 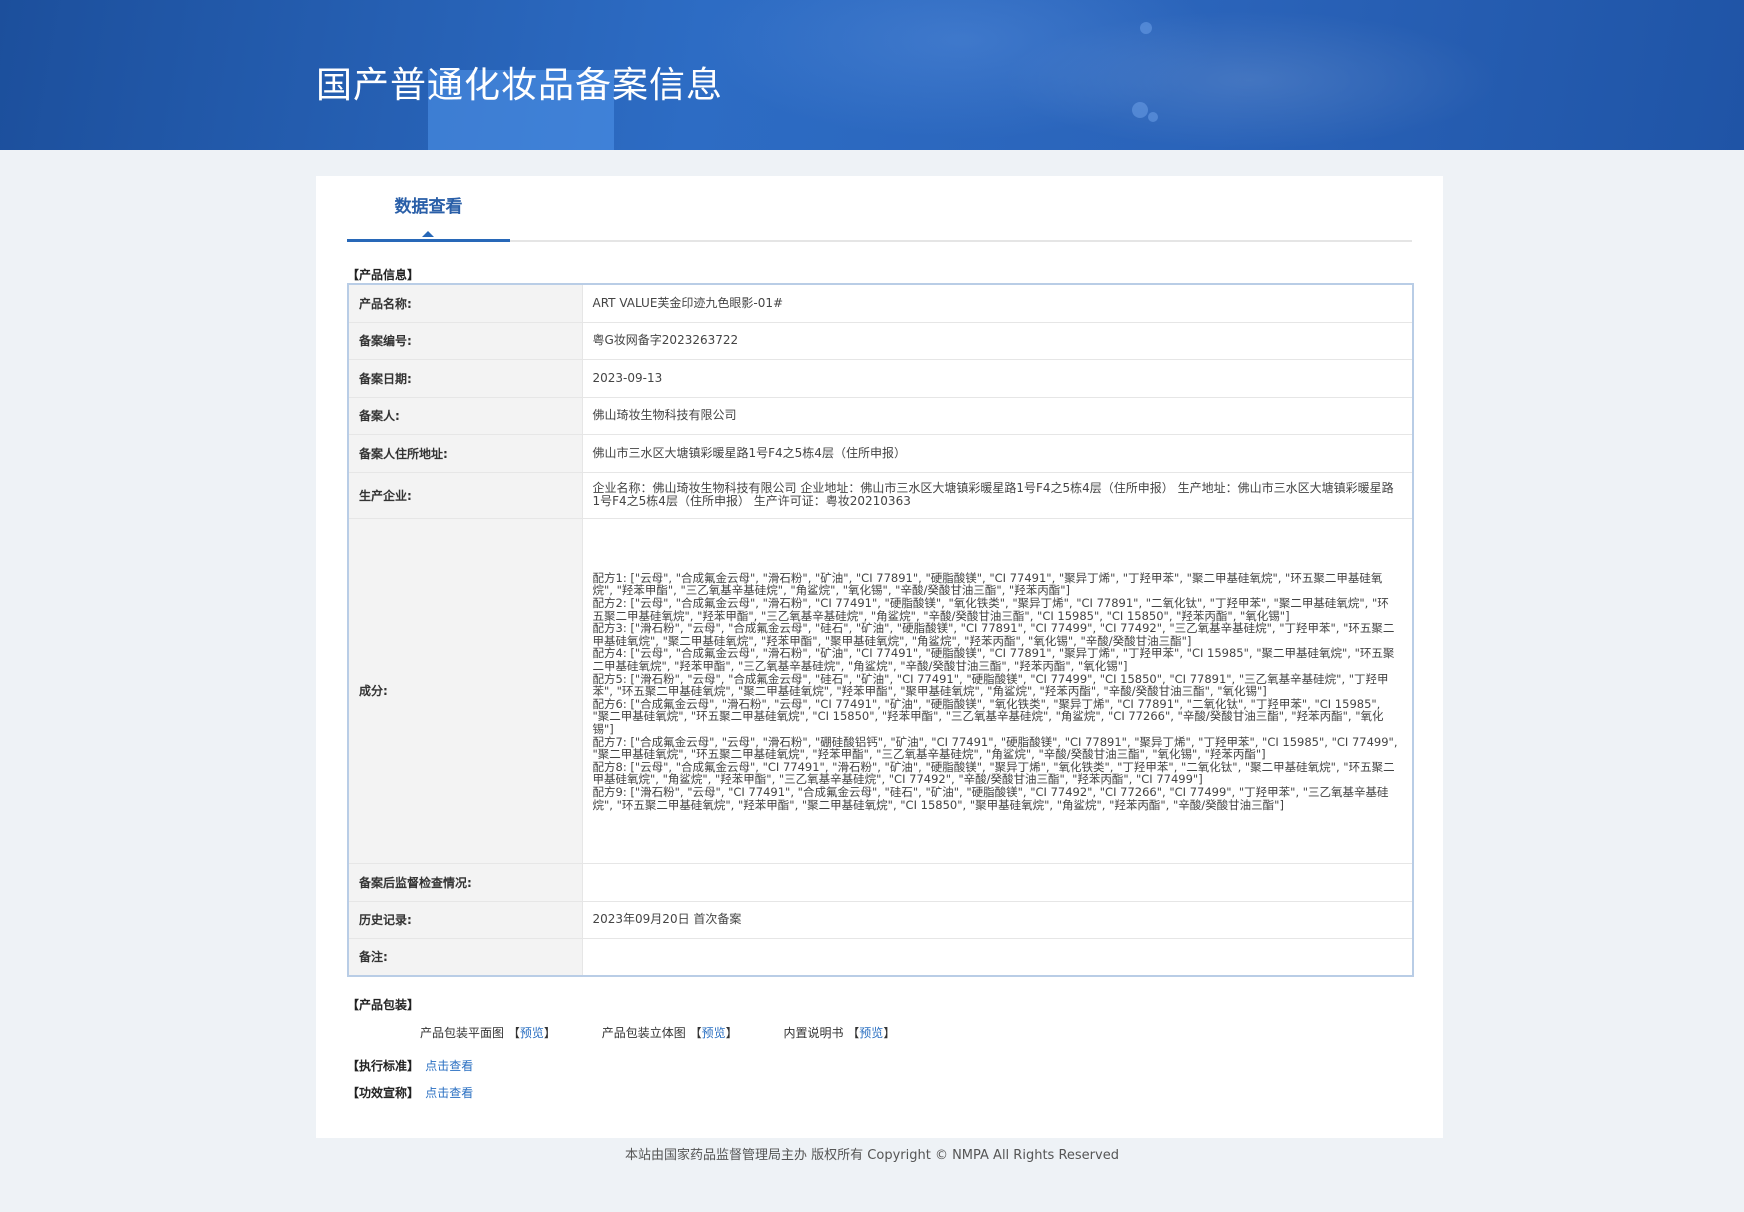 I want to click on packaging-item: 内置说明书 【预览】, so click(x=839, y=1033).